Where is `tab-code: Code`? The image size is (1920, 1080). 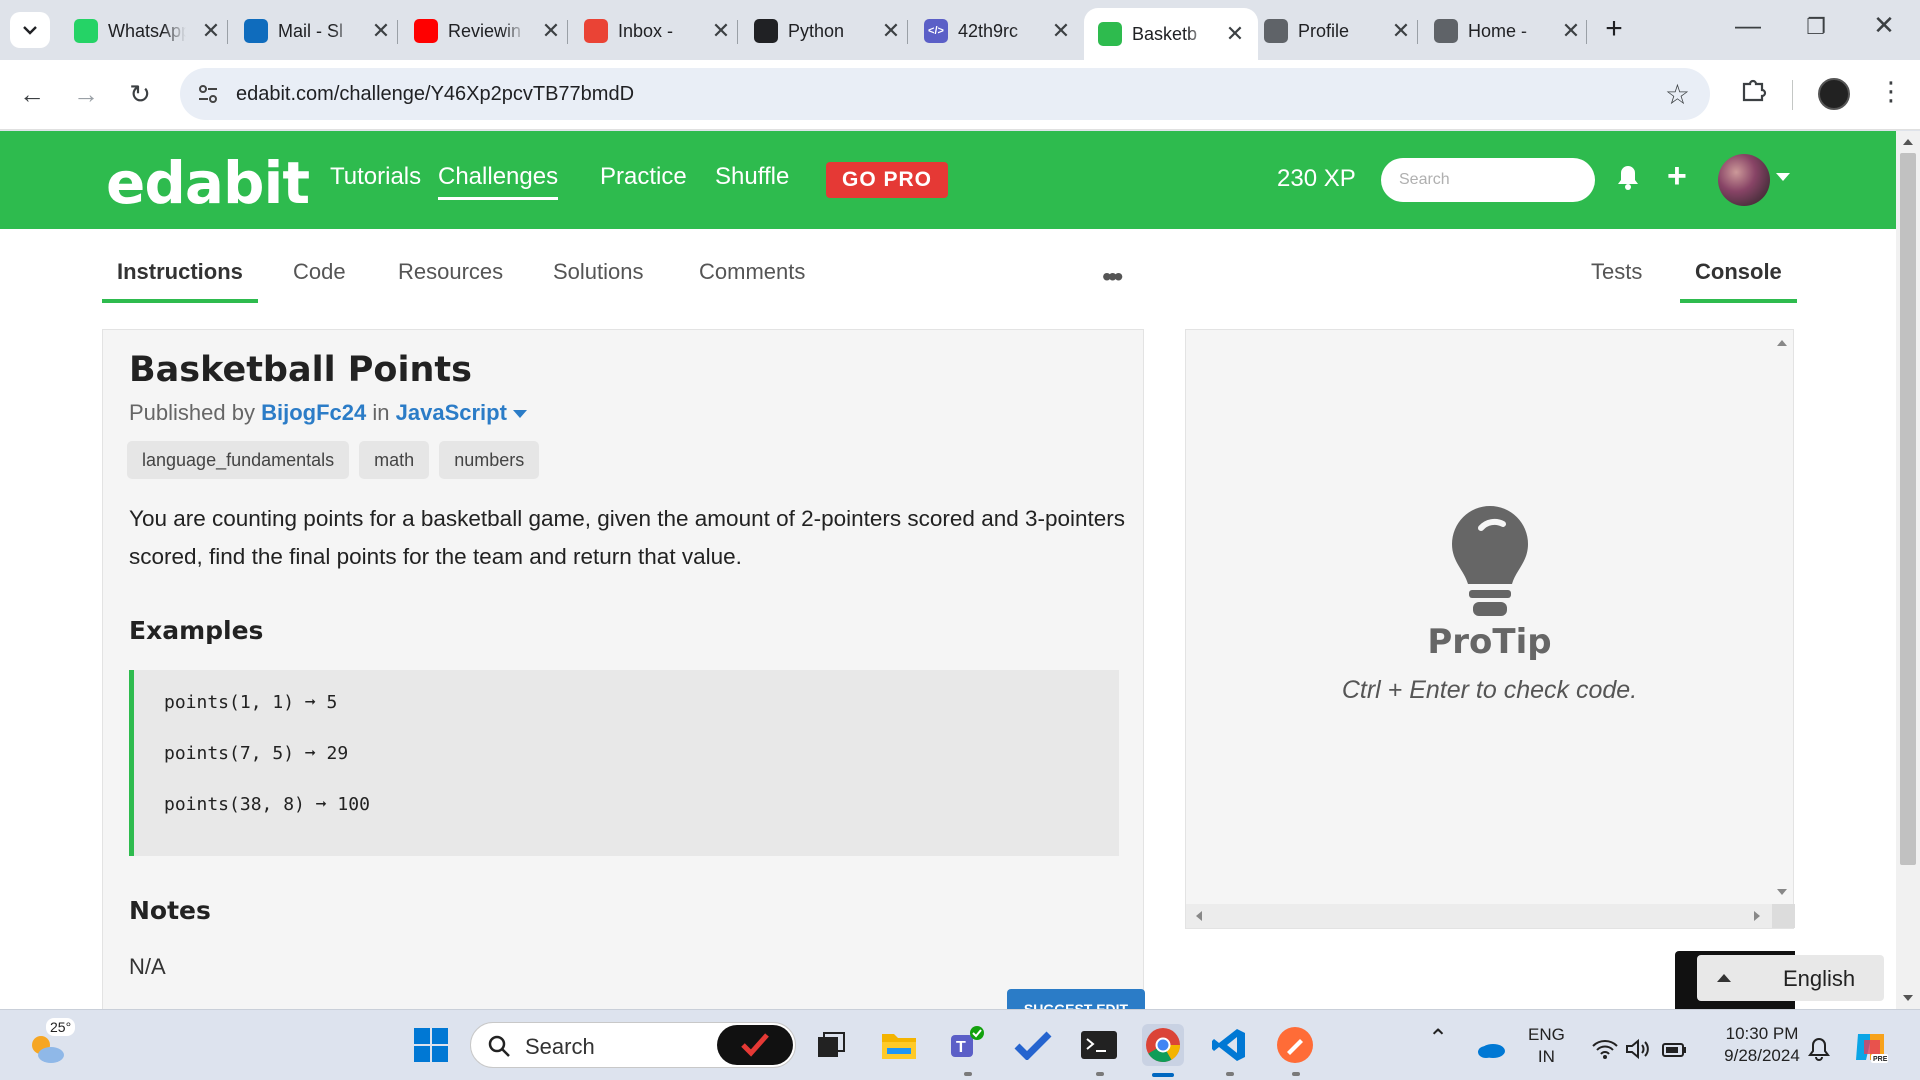 tab-code: Code is located at coordinates (319, 279).